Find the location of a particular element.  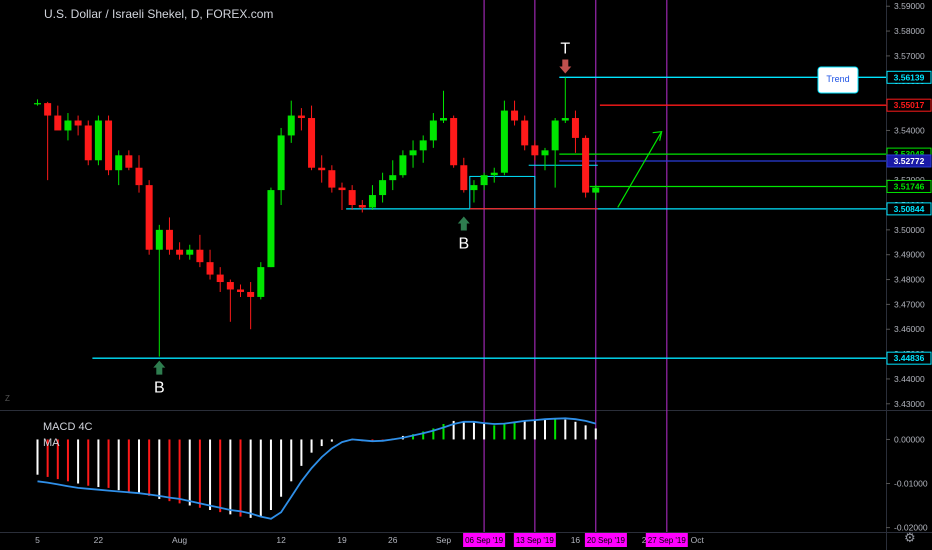

range-boxes is located at coordinates (533, 187).